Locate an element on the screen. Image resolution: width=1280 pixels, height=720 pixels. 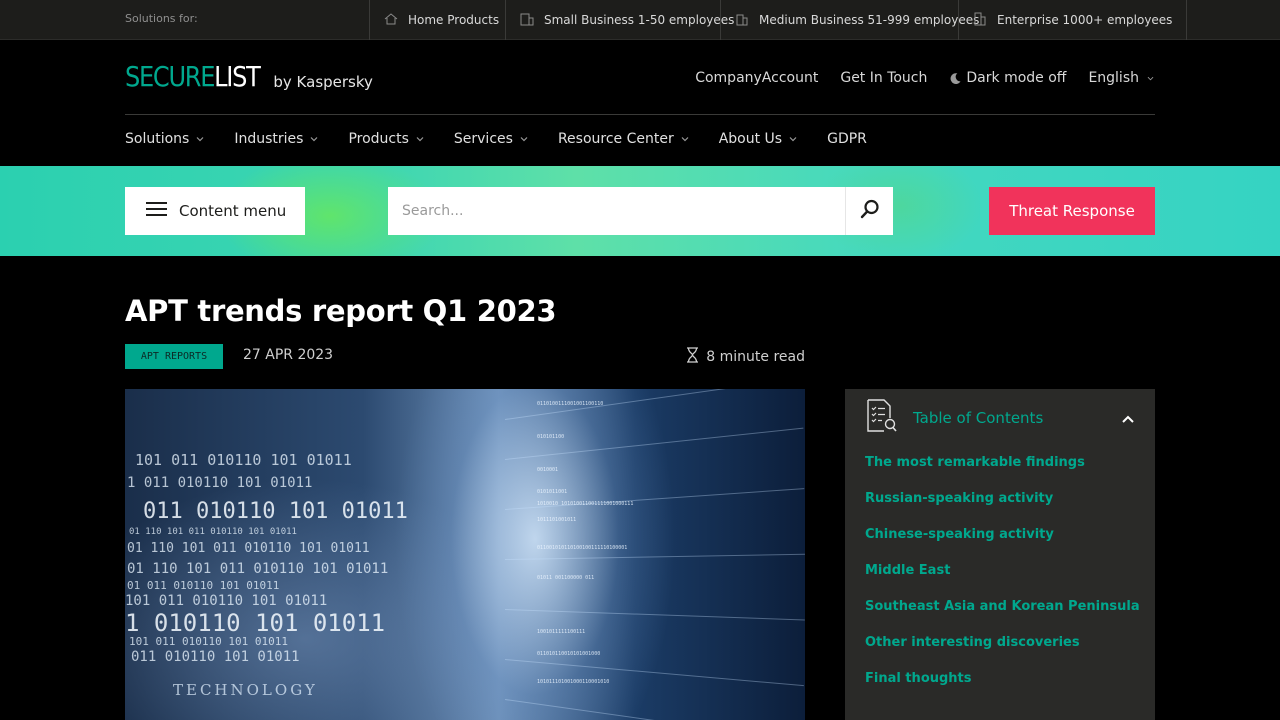
solution-label: Home Products is located at coordinates (454, 20).